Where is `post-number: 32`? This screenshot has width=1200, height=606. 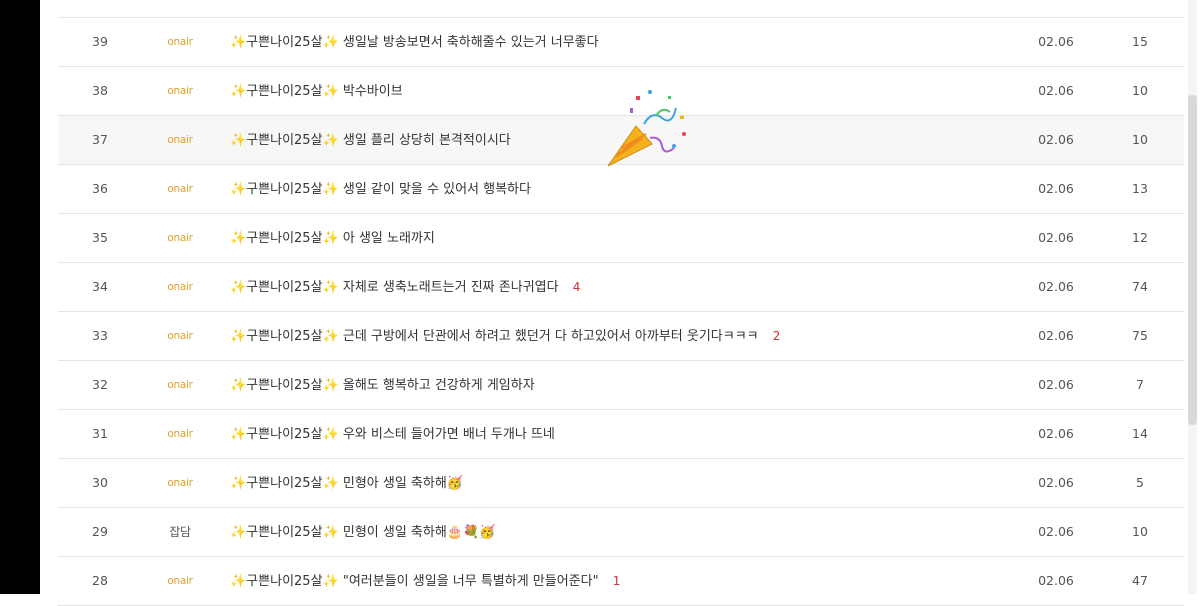 post-number: 32 is located at coordinates (100, 384).